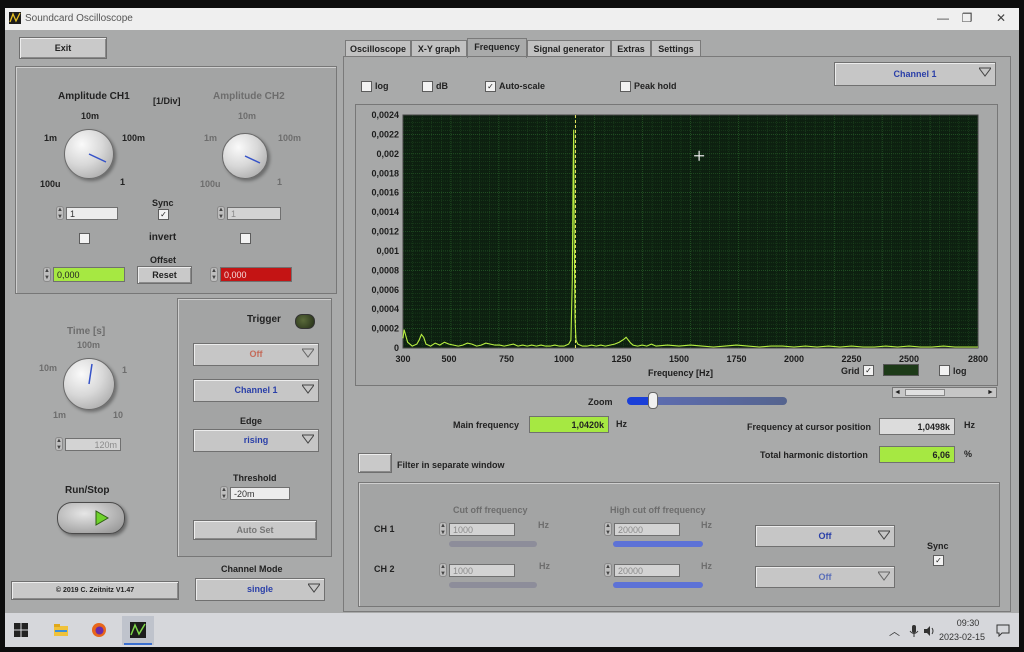 The width and height of the screenshot is (1024, 652). Describe the element at coordinates (925, 392) in the screenshot. I see `scroll-thumb` at that location.